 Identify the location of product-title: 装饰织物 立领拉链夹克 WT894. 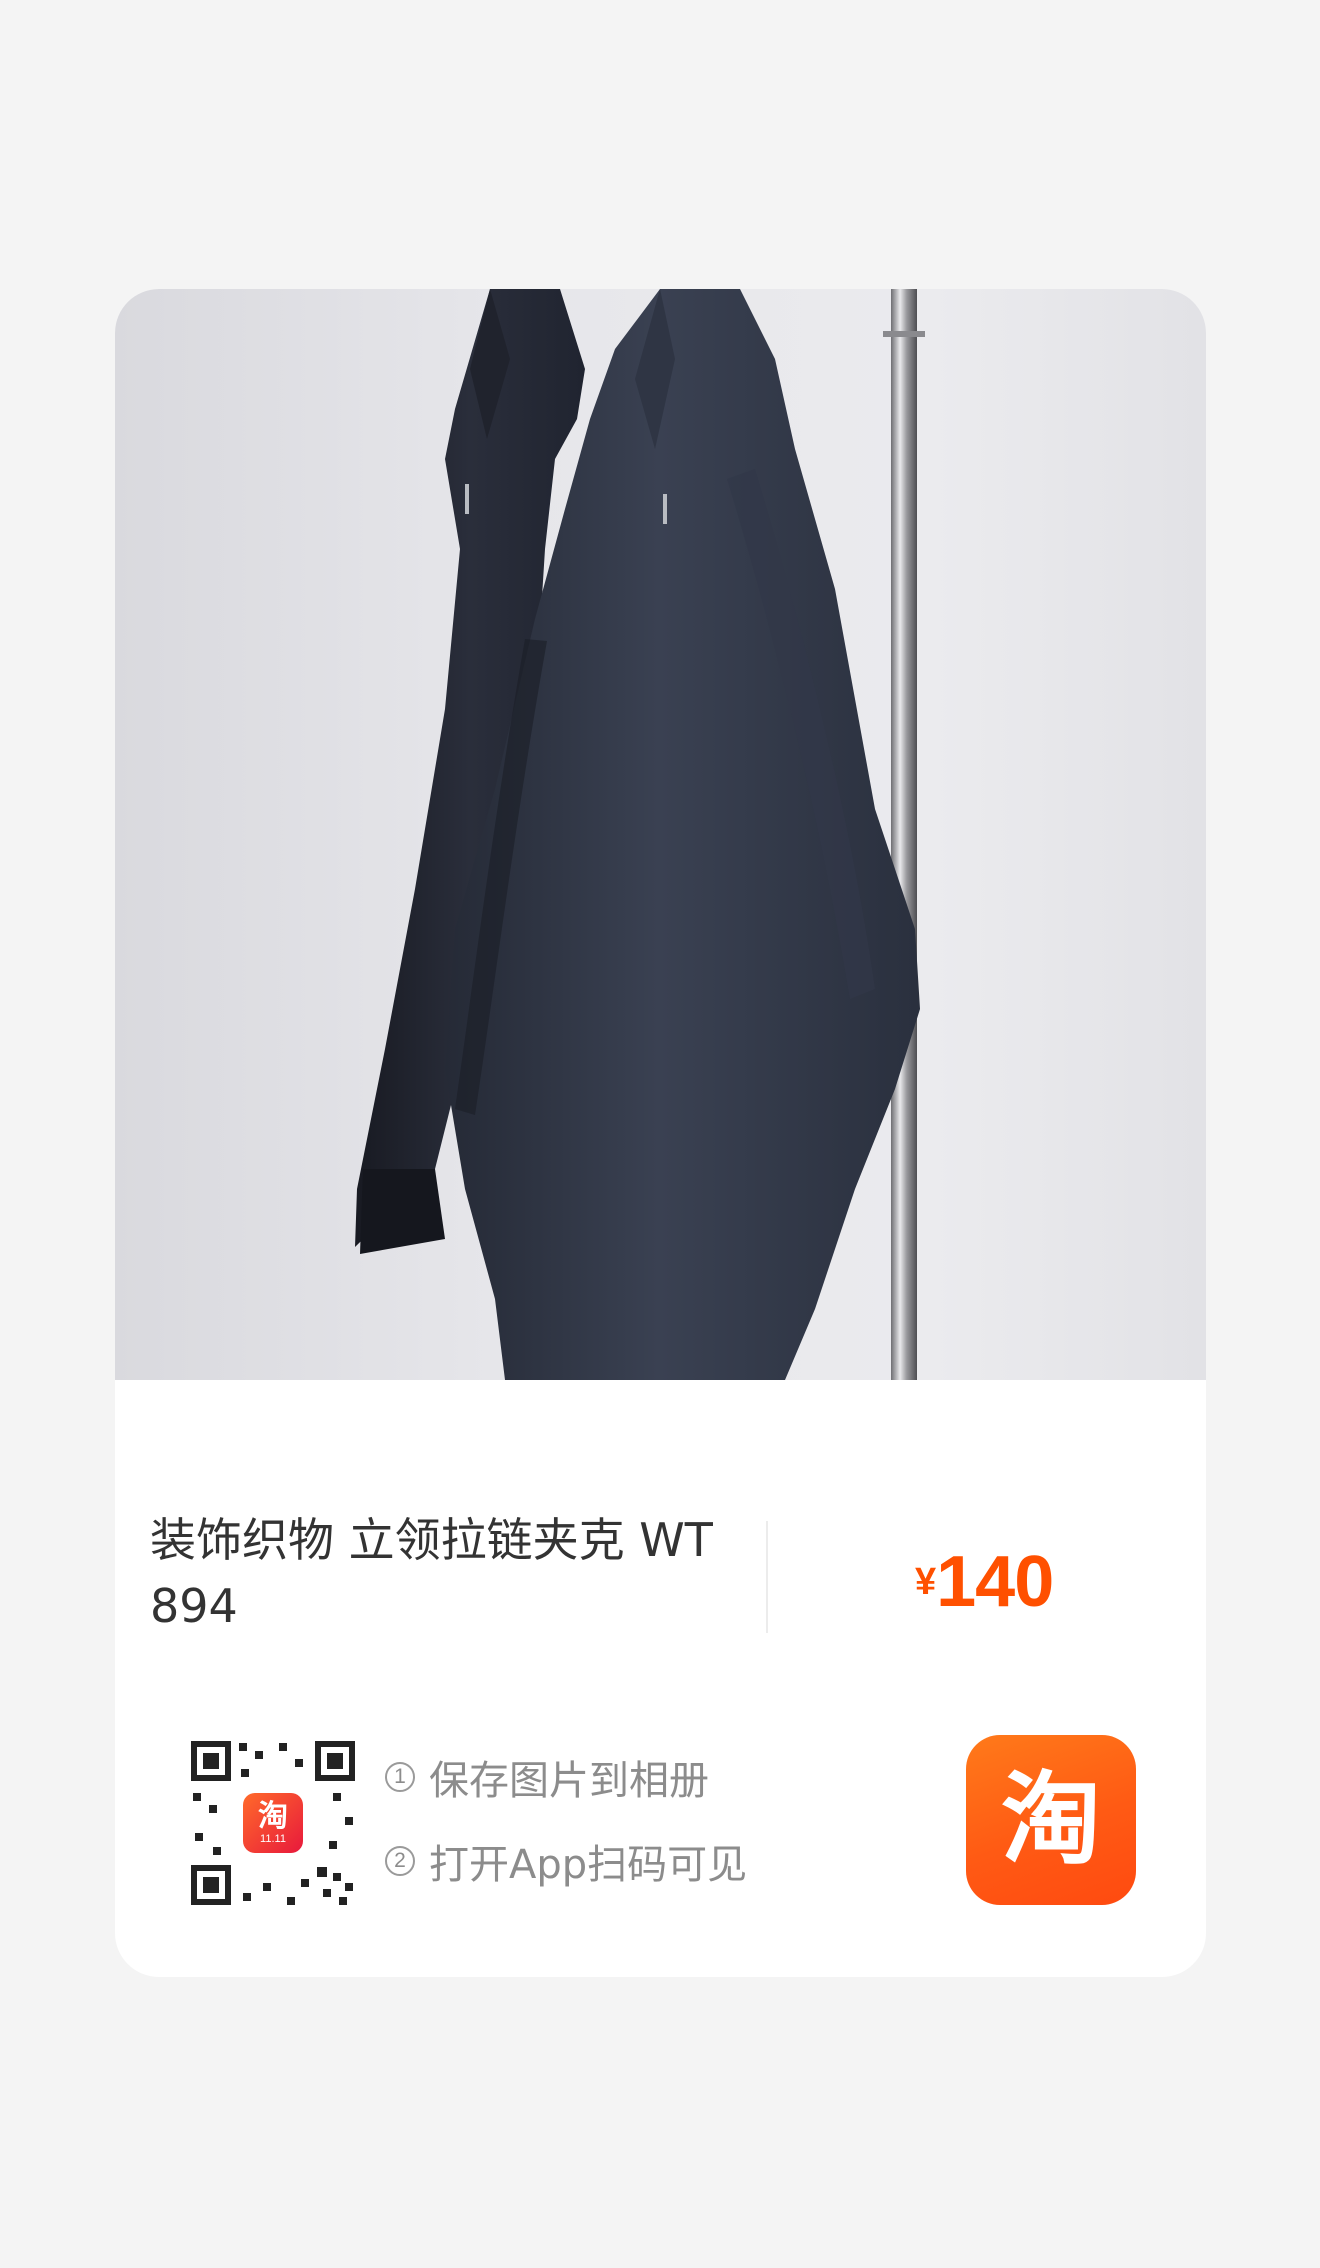
(431, 1573).